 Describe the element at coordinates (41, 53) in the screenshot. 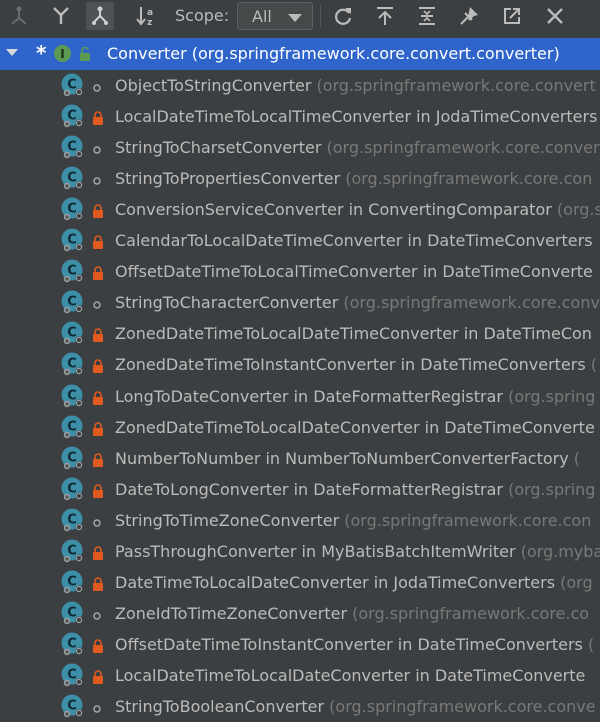

I see `base-marker-icon: *` at that location.